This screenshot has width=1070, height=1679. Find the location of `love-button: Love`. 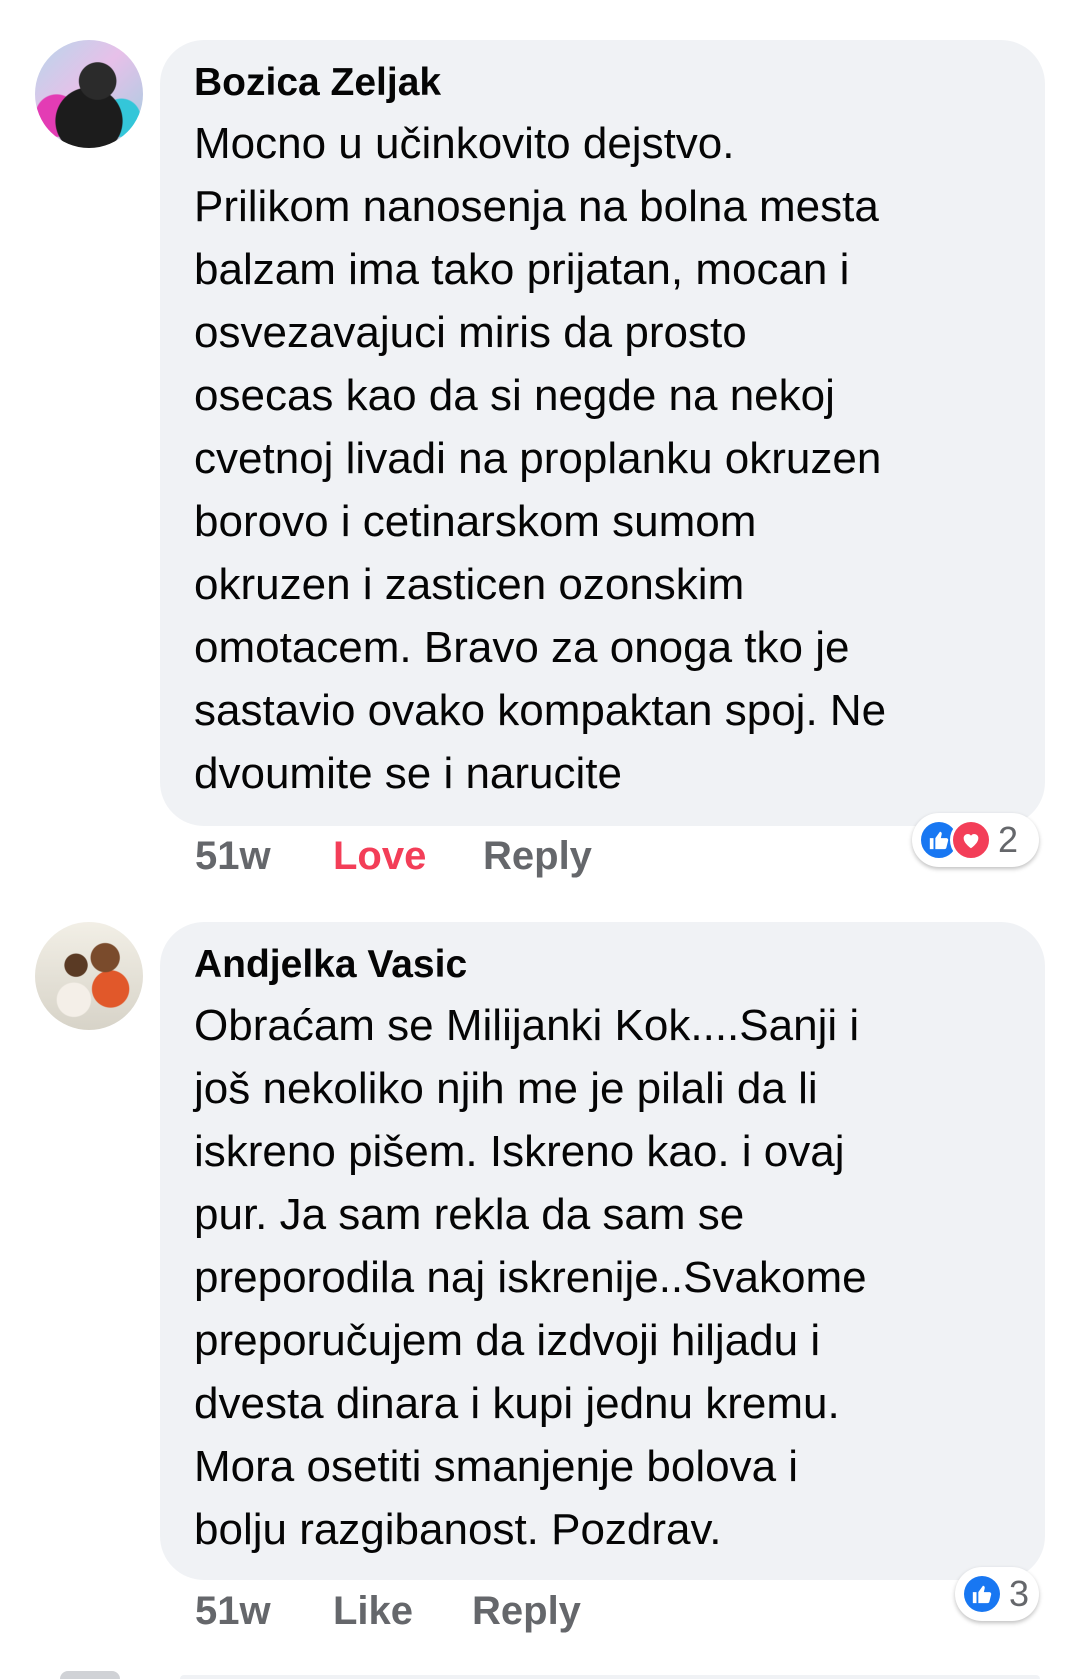

love-button: Love is located at coordinates (379, 856).